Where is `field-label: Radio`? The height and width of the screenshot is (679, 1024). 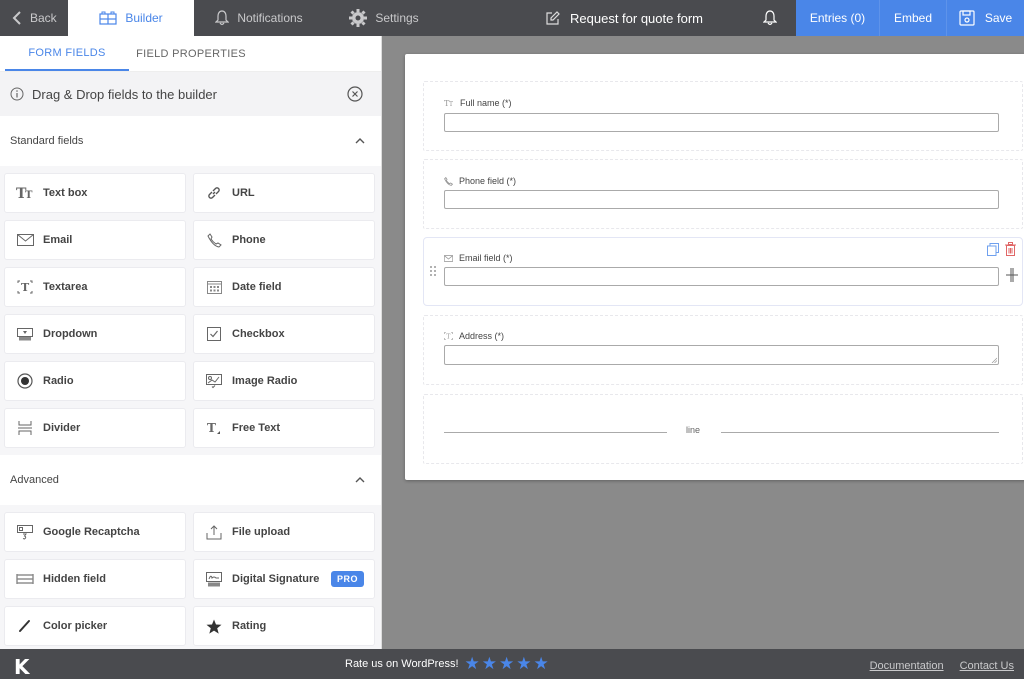 field-label: Radio is located at coordinates (58, 381).